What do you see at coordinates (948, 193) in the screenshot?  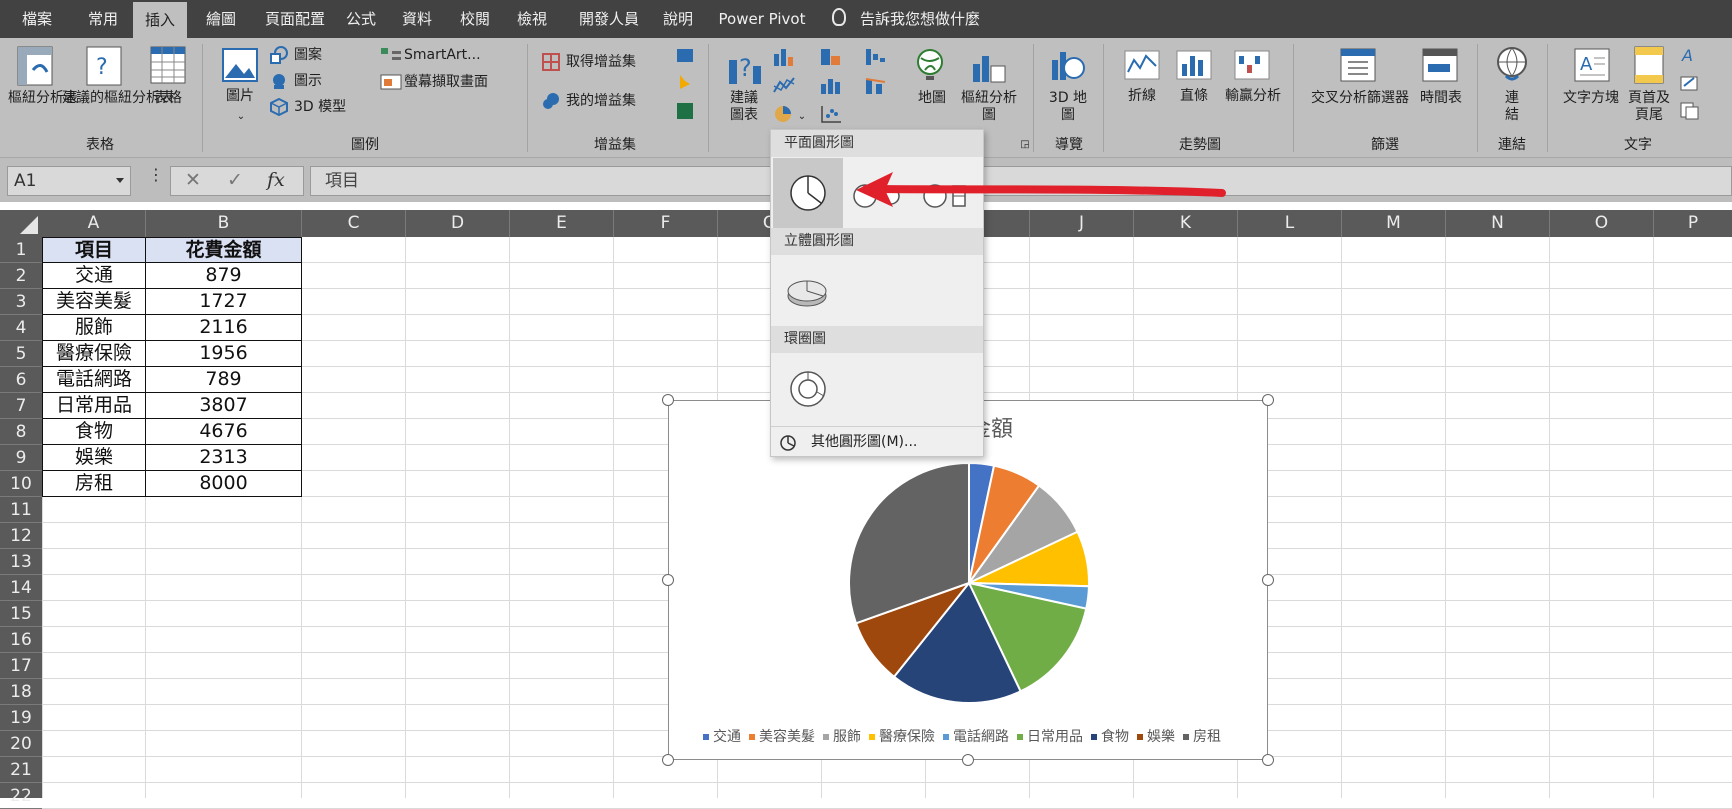 I see `bar-of-pie-option` at bounding box center [948, 193].